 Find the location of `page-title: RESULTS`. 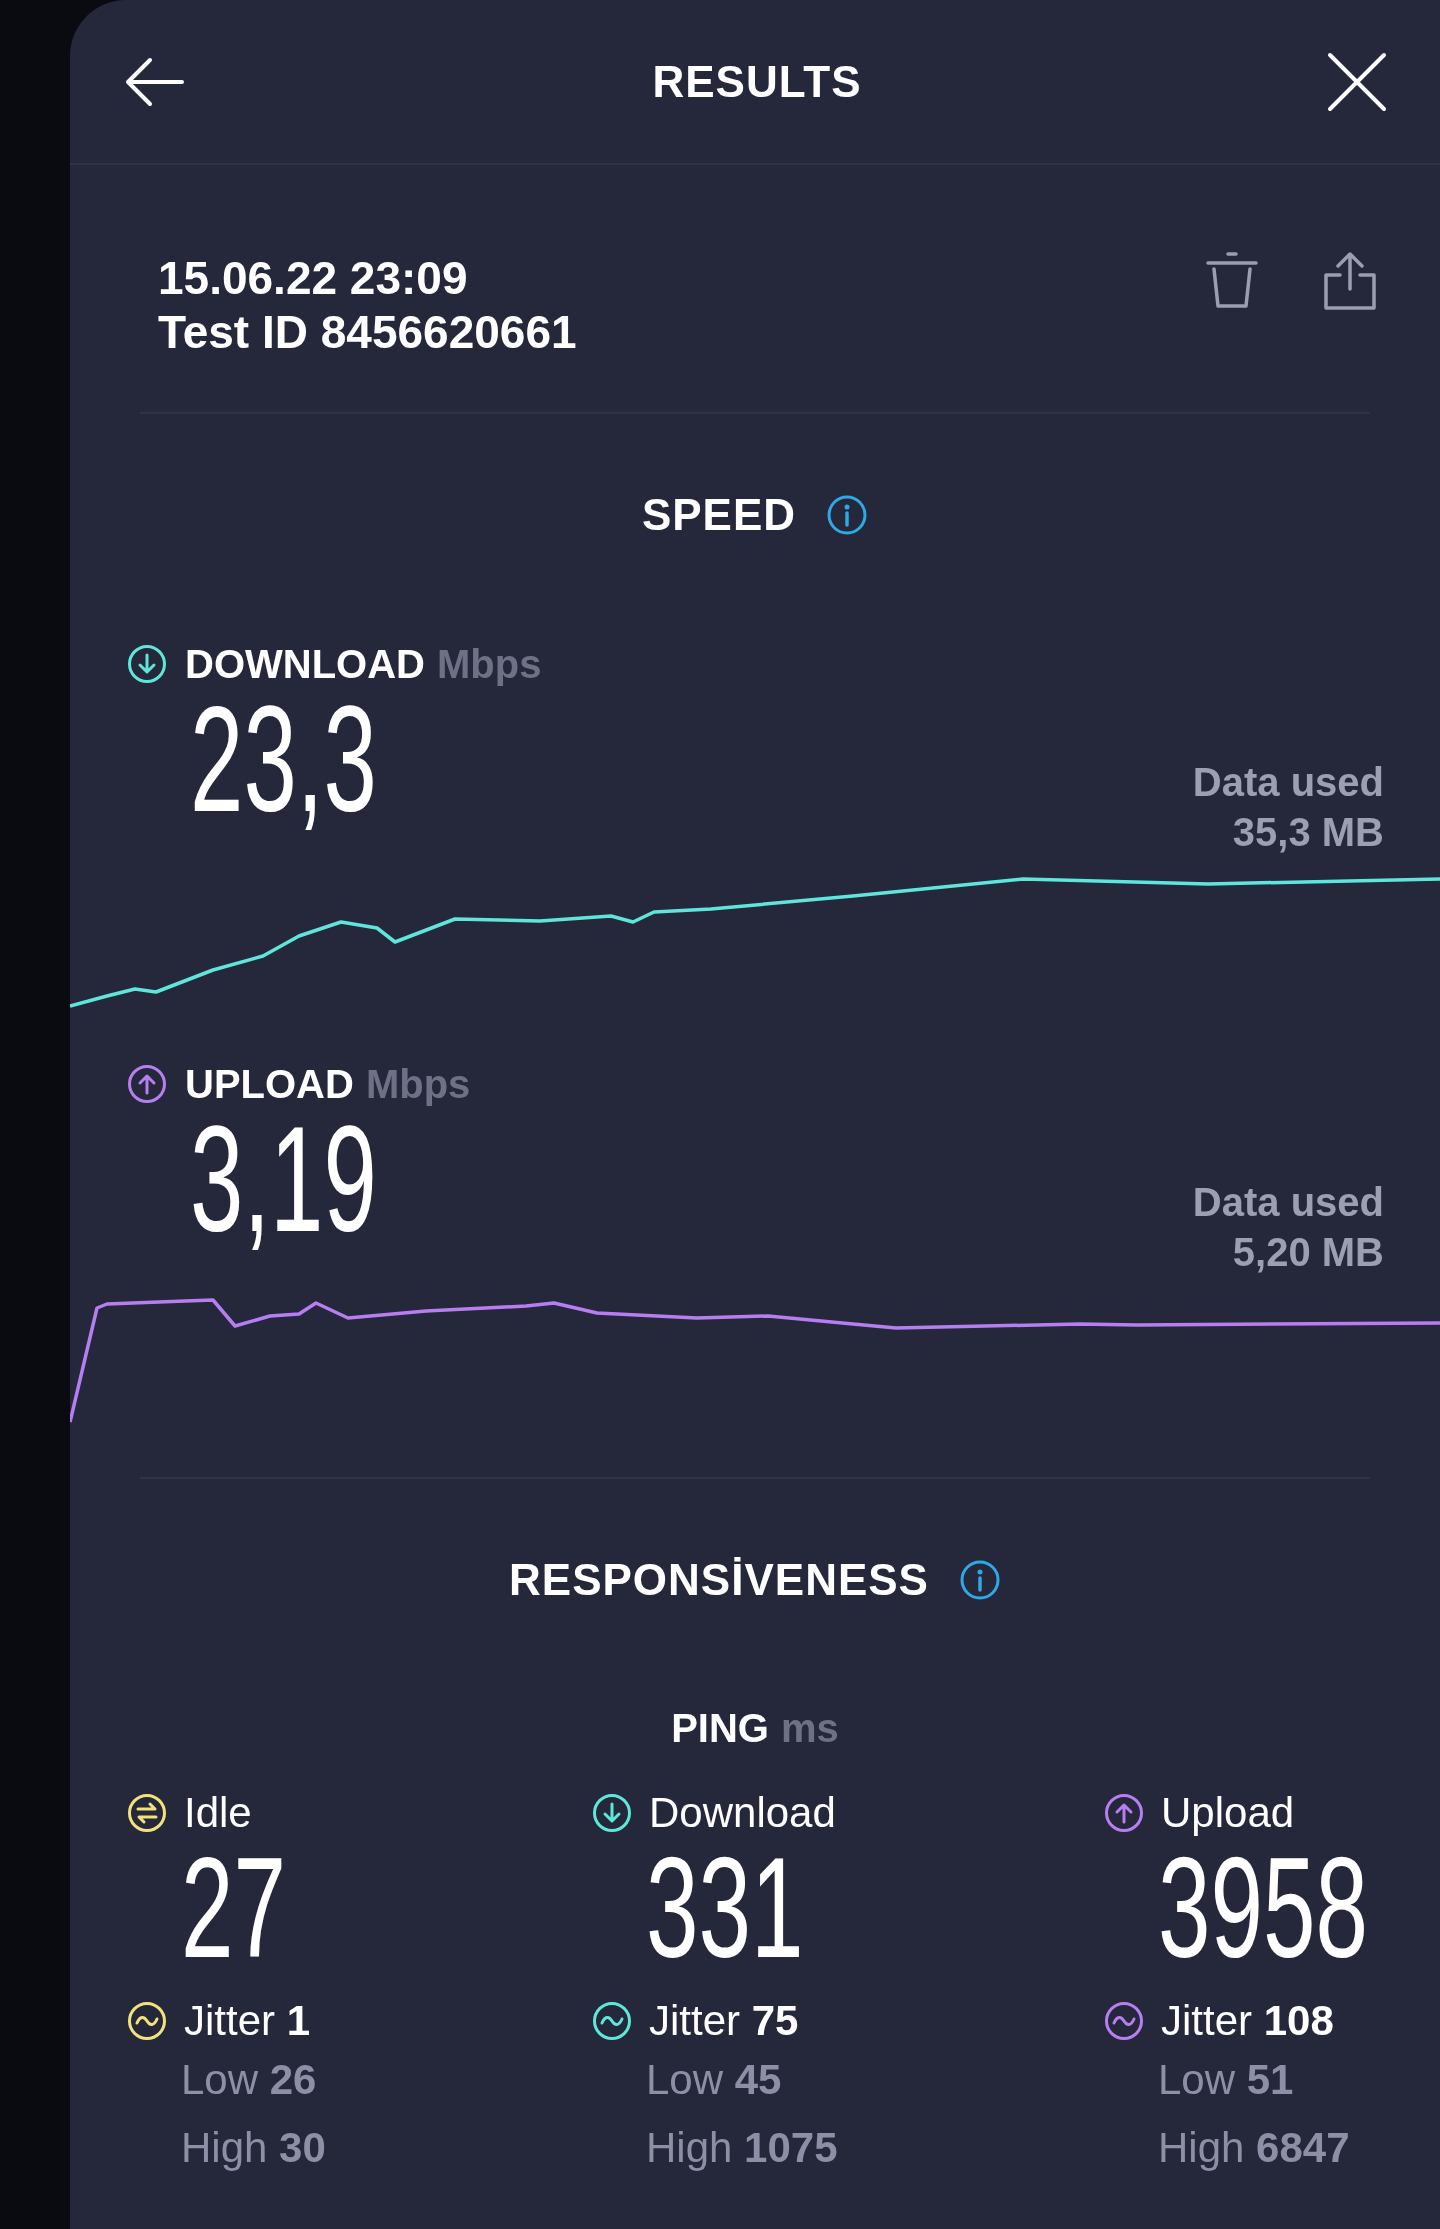

page-title: RESULTS is located at coordinates (757, 81).